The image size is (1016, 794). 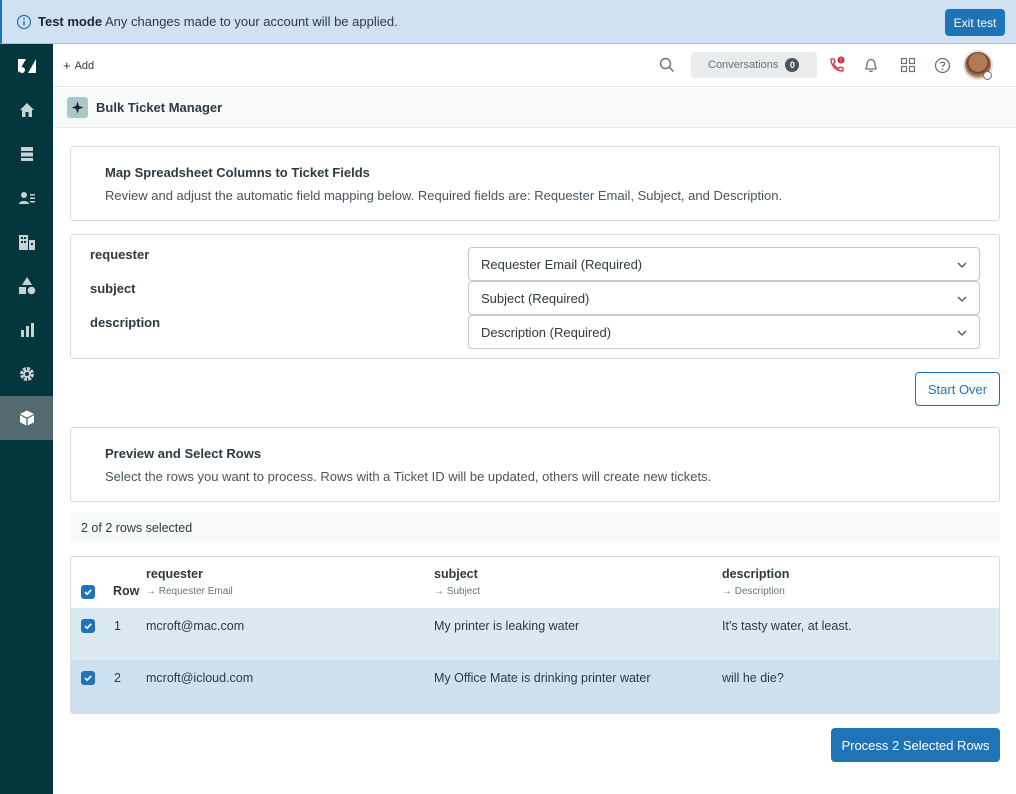 I want to click on column-header-subject: subject, so click(x=456, y=574).